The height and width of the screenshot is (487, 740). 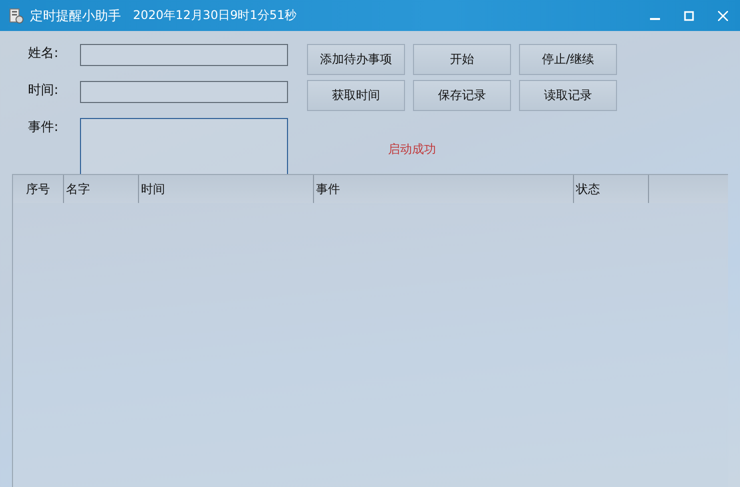 What do you see at coordinates (75, 16) in the screenshot?
I see `window-title: 定时提醒小助手` at bounding box center [75, 16].